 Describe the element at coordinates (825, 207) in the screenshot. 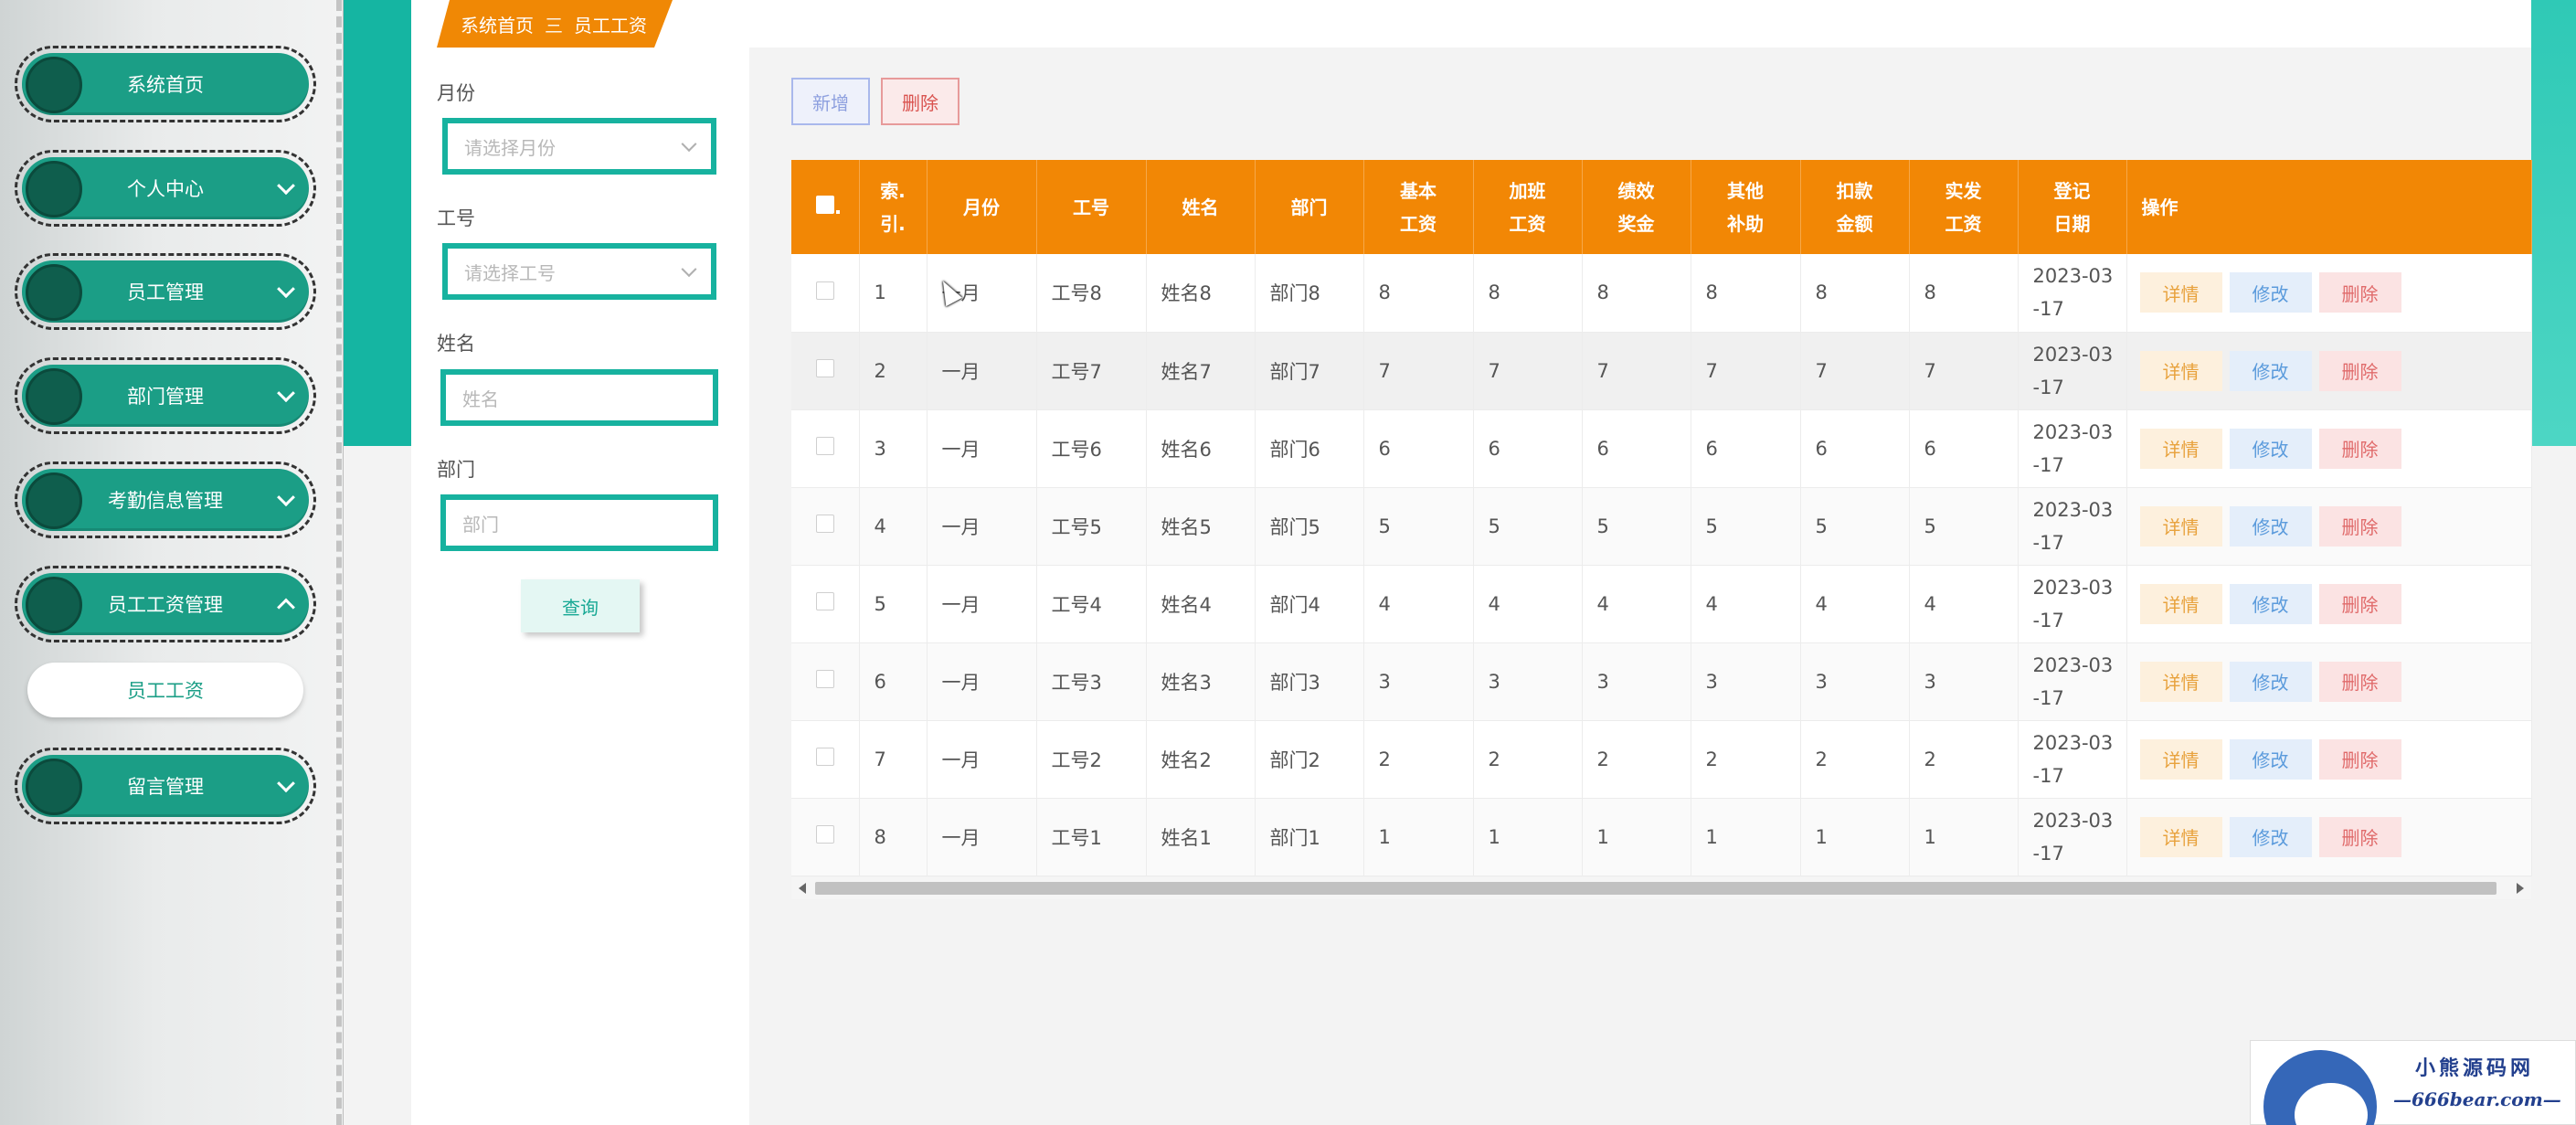

I see `select-all-checkbox` at that location.